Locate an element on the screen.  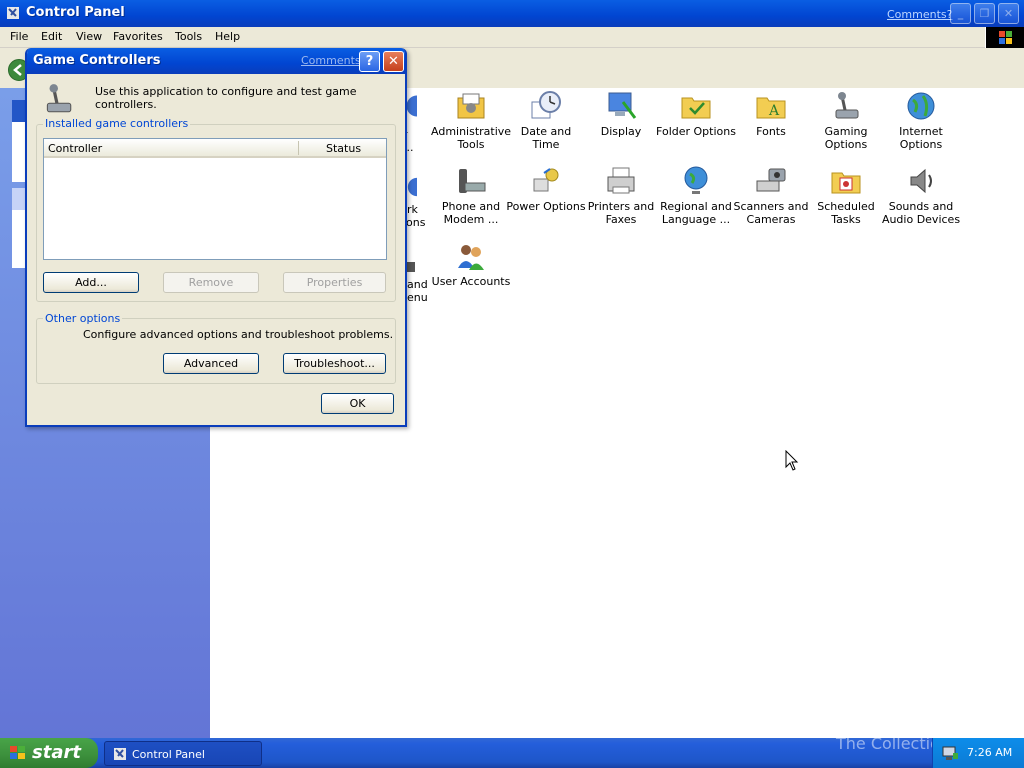
clock-icon is located at coordinates (546, 105).